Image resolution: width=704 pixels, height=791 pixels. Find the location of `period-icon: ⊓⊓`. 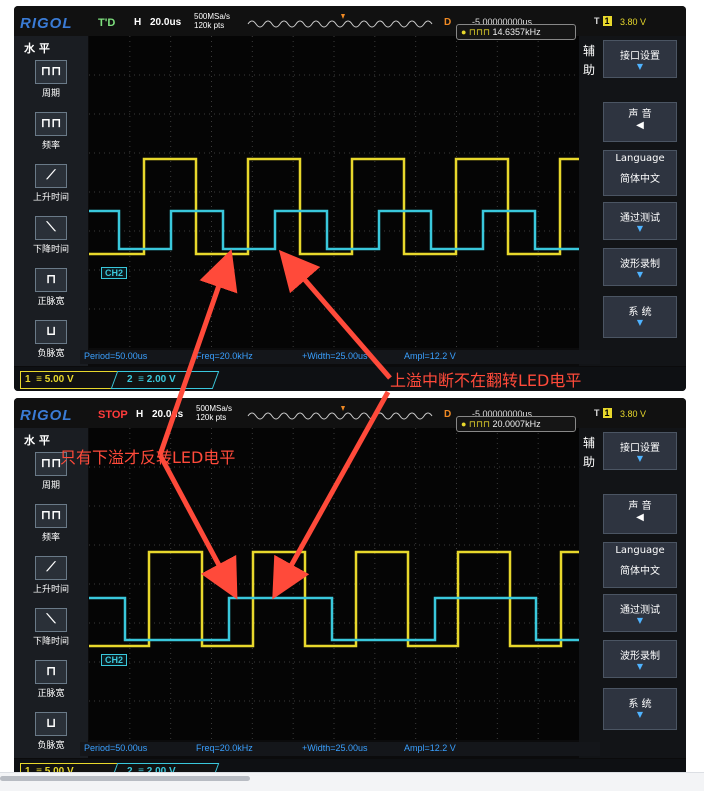

period-icon: ⊓⊓ is located at coordinates (51, 72).